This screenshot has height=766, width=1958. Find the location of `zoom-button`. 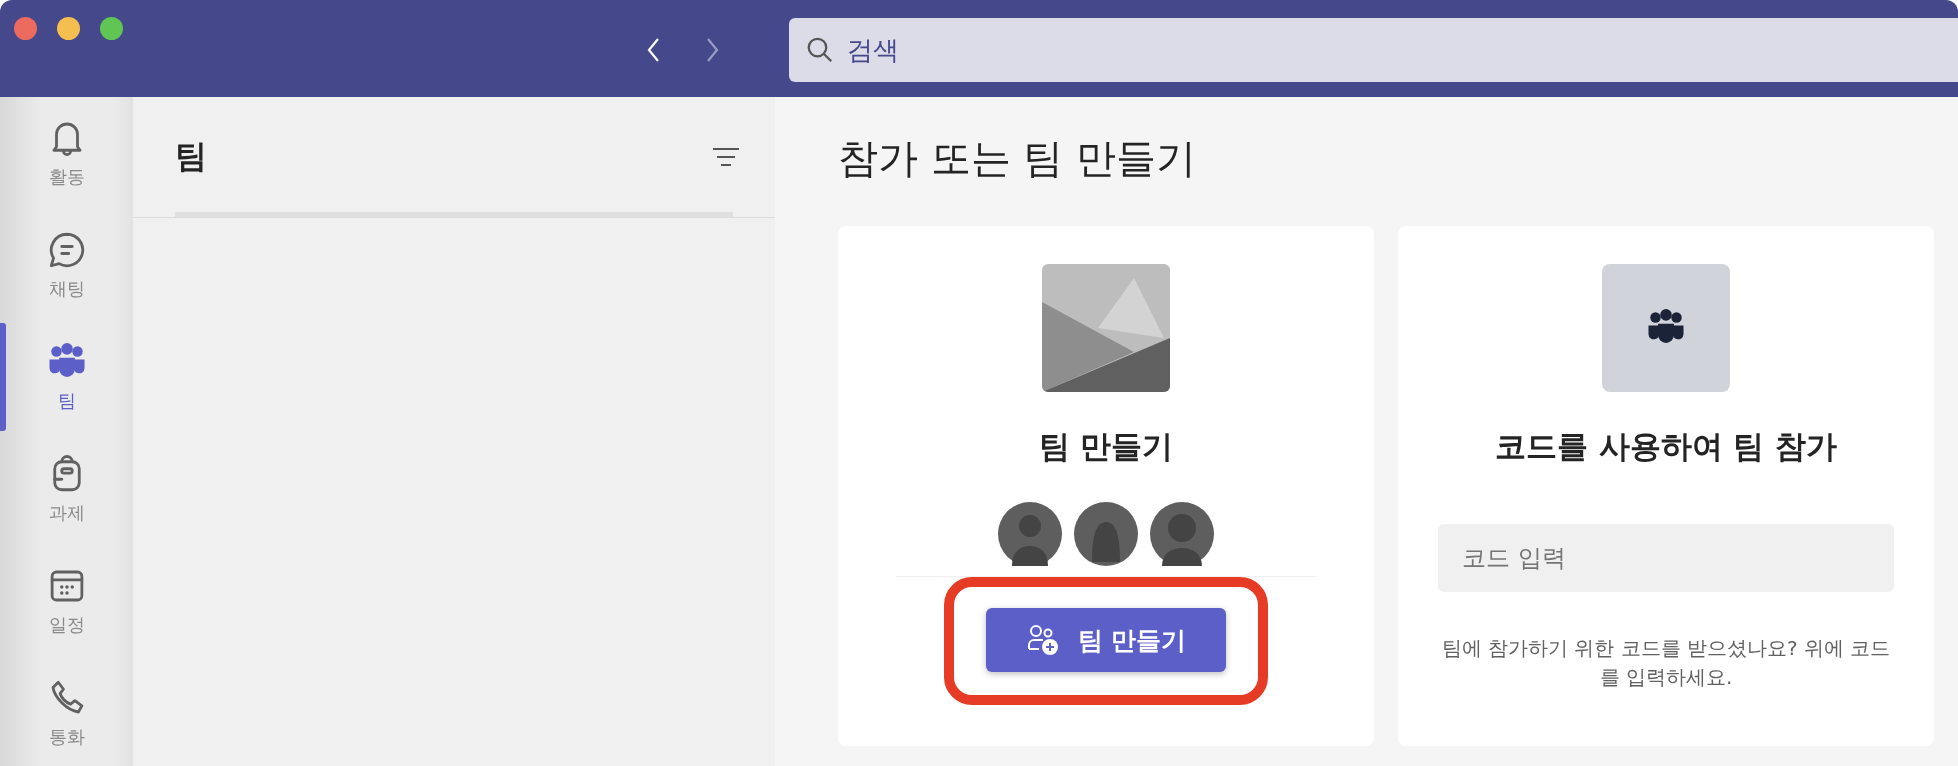

zoom-button is located at coordinates (111, 28).